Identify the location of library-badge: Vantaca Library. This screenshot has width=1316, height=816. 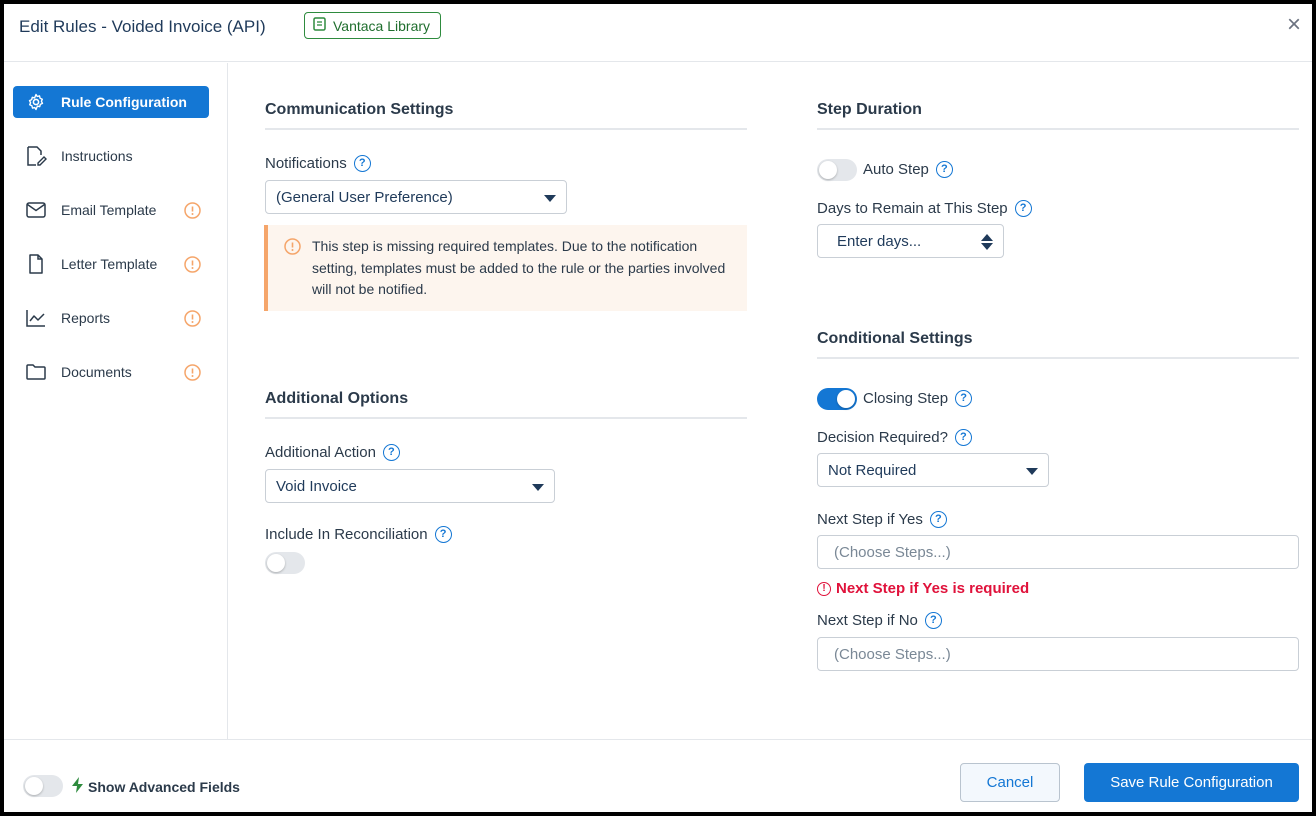
(373, 25).